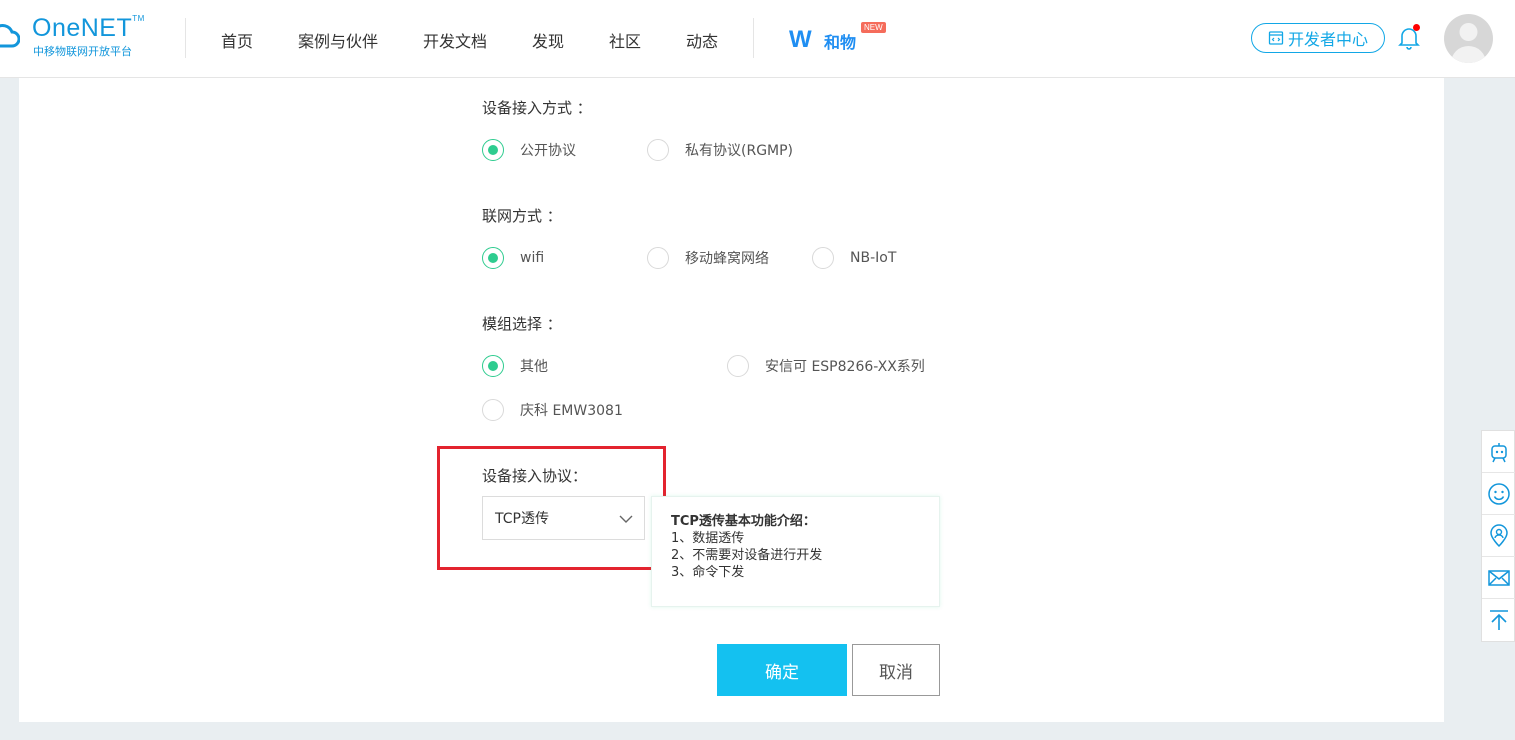  Describe the element at coordinates (1327, 39) in the screenshot. I see `developer-center-label: 开发者中心` at that location.